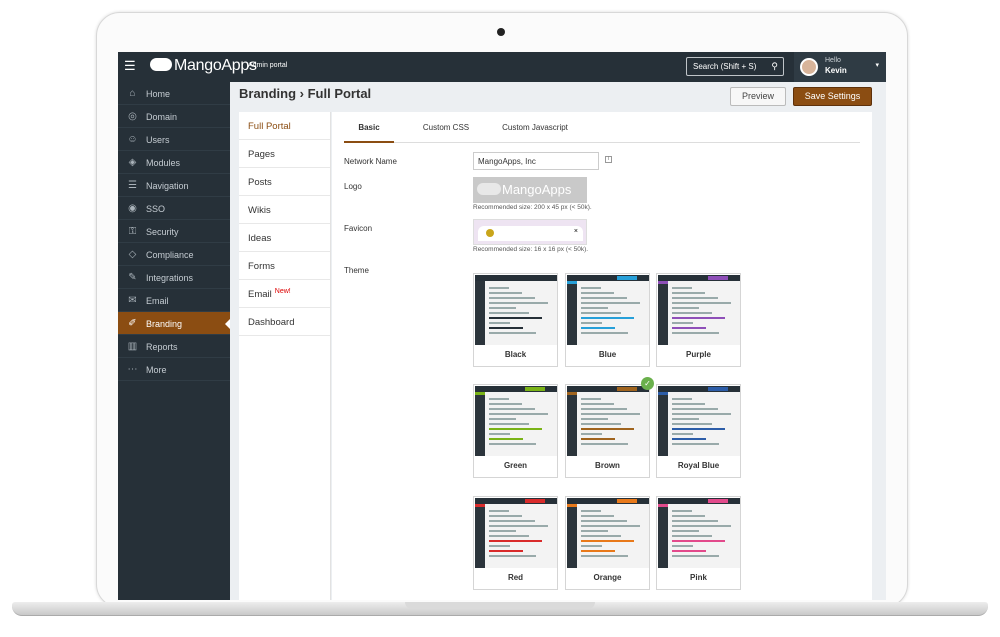 The image size is (1000, 637). I want to click on sidebar-item-label: Reports, so click(162, 347).